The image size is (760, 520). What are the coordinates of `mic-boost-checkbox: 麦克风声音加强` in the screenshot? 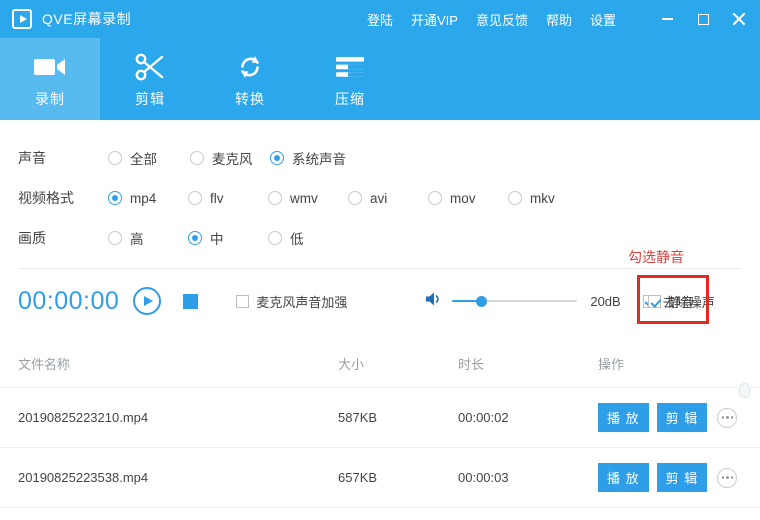 It's located at (291, 301).